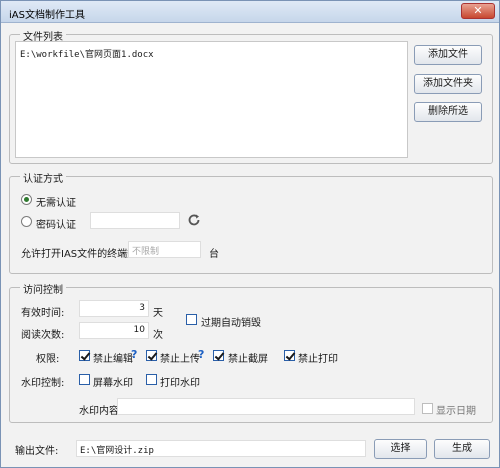  Describe the element at coordinates (158, 335) in the screenshot. I see `reads-unit: 次` at that location.